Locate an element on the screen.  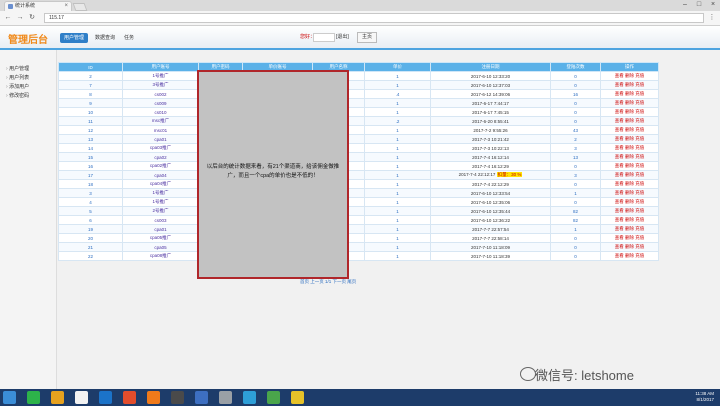
table-cell: 2017-7-4 16:12:14 is located at coordinates (490, 157).